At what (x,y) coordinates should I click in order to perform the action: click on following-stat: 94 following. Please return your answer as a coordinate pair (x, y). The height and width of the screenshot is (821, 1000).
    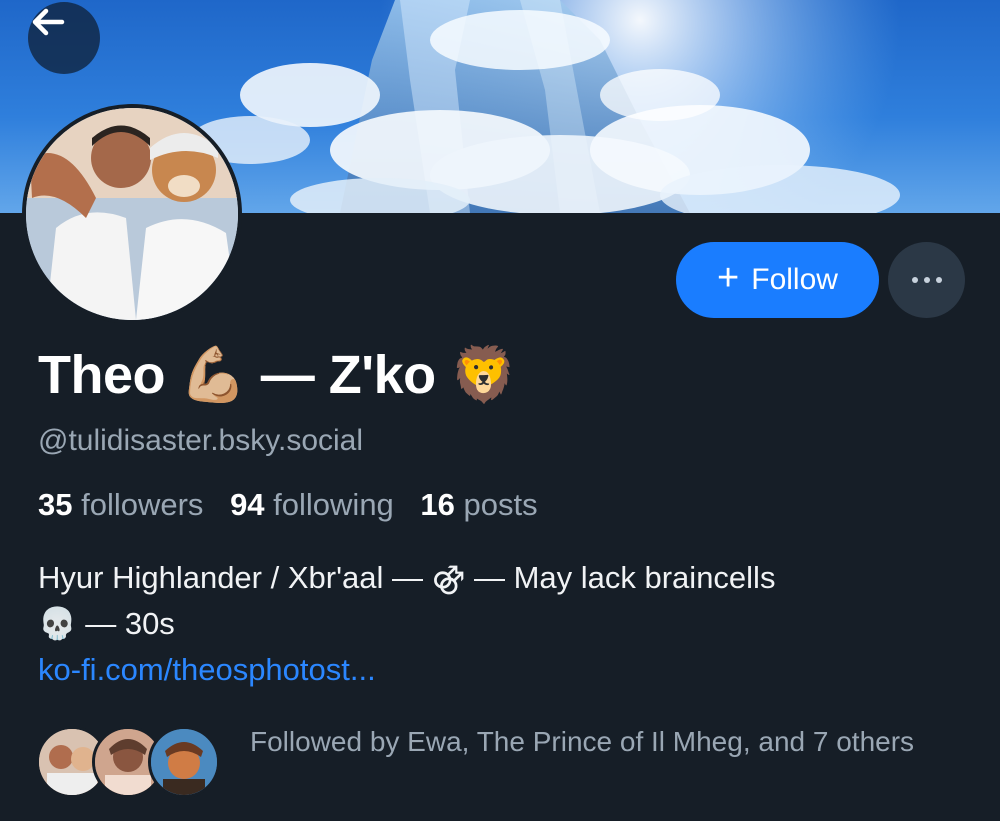
    Looking at the image, I should click on (316, 504).